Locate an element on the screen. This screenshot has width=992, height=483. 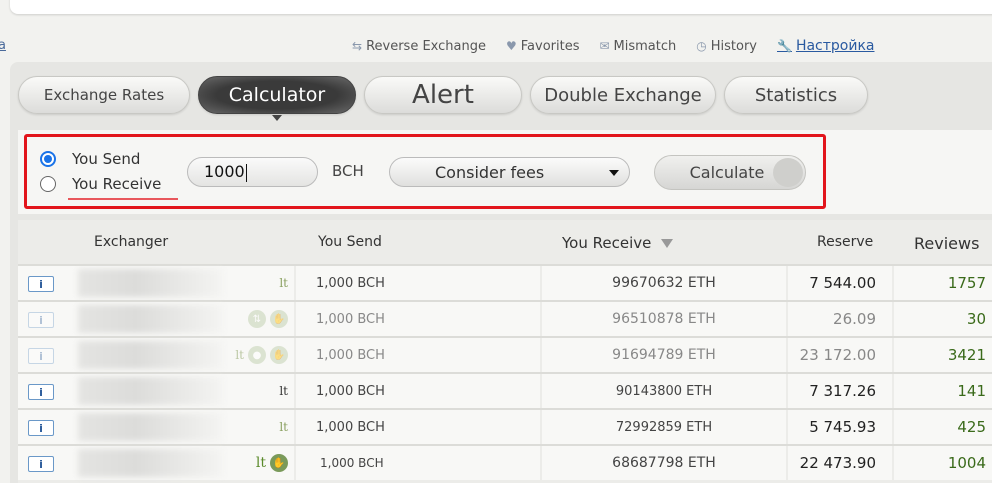
receive-amount: 72992859 ETH is located at coordinates (664, 427).